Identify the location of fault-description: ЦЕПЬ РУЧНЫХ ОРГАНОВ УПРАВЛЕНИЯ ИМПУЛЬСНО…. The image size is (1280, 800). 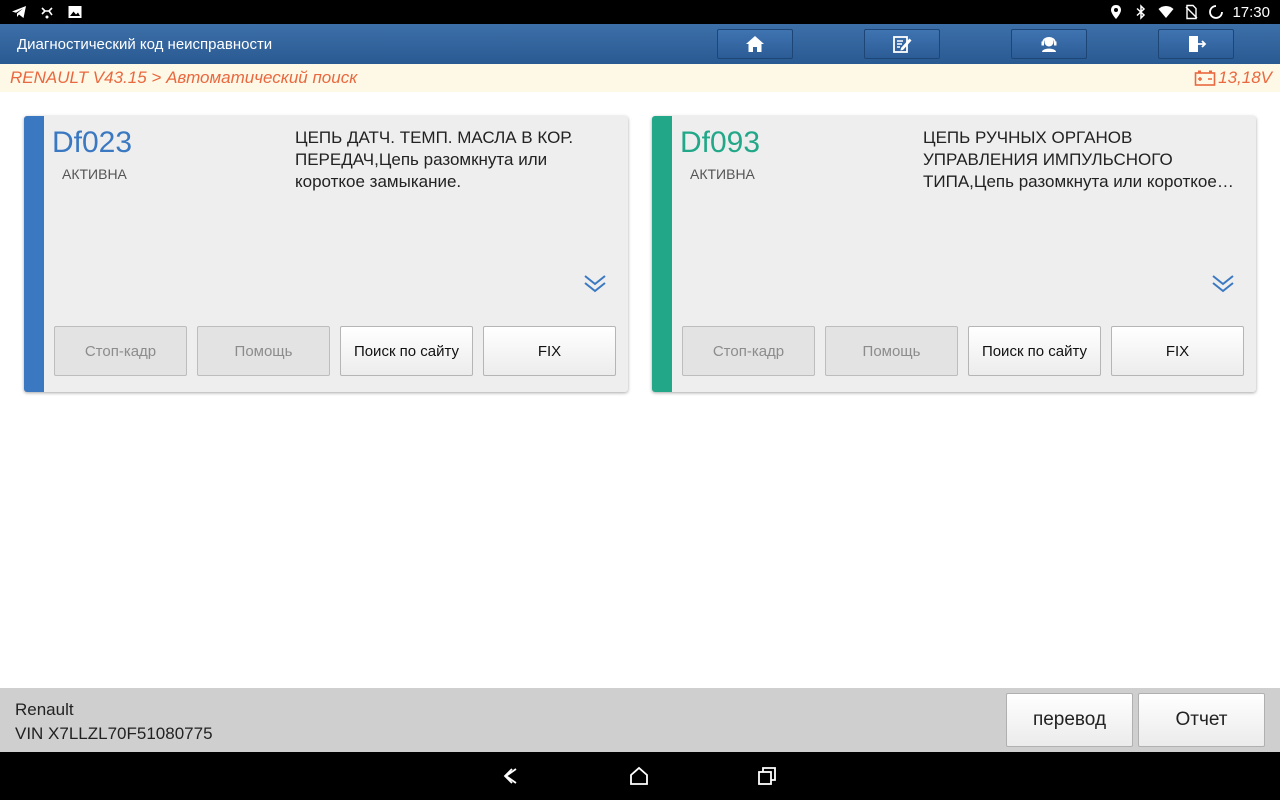
(1070, 159).